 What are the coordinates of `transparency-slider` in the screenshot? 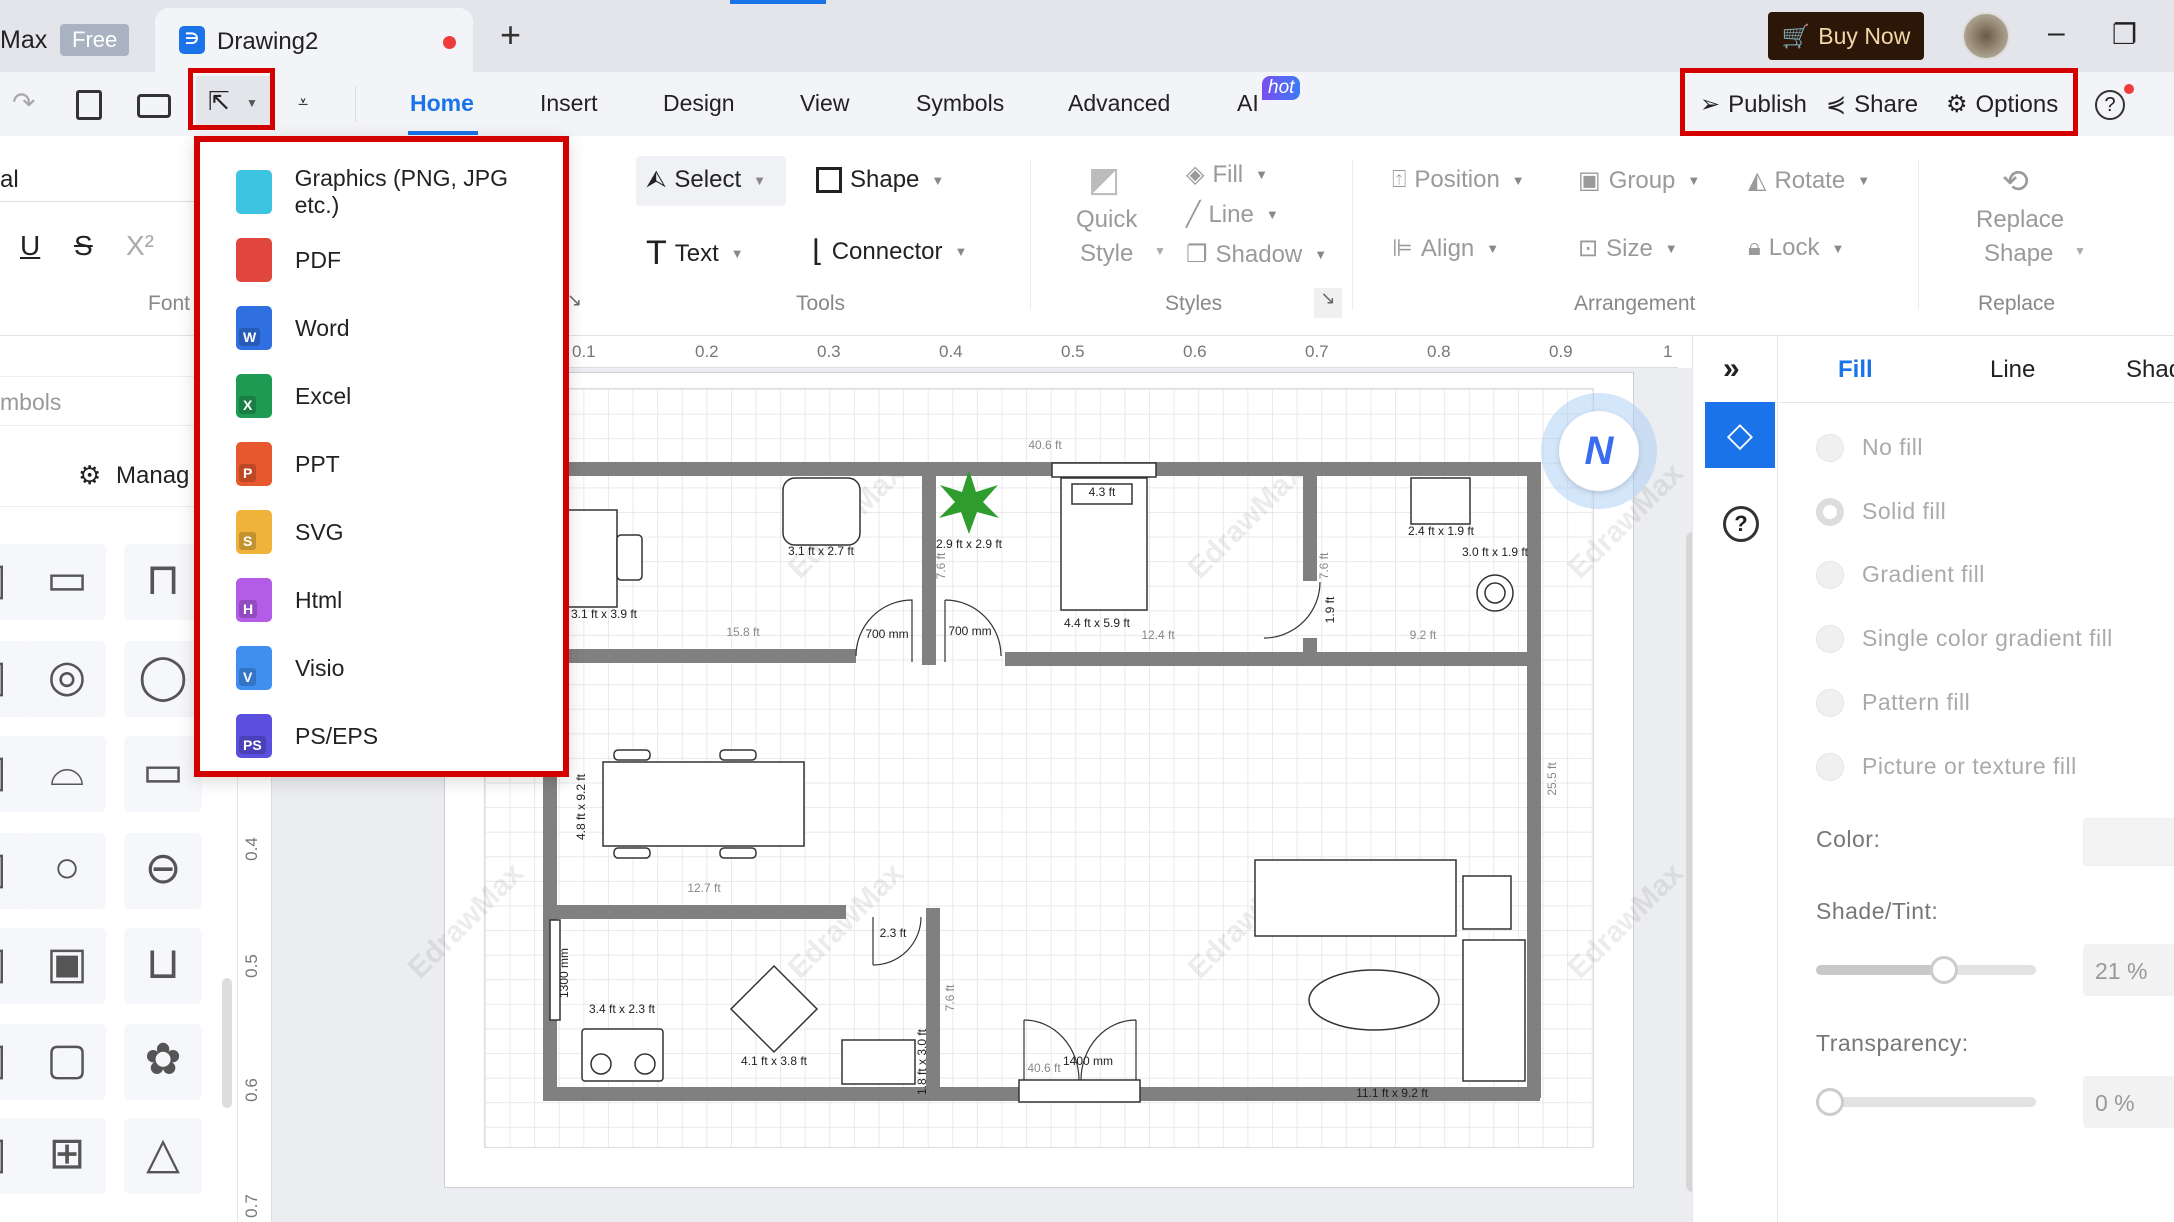 It's located at (1926, 1102).